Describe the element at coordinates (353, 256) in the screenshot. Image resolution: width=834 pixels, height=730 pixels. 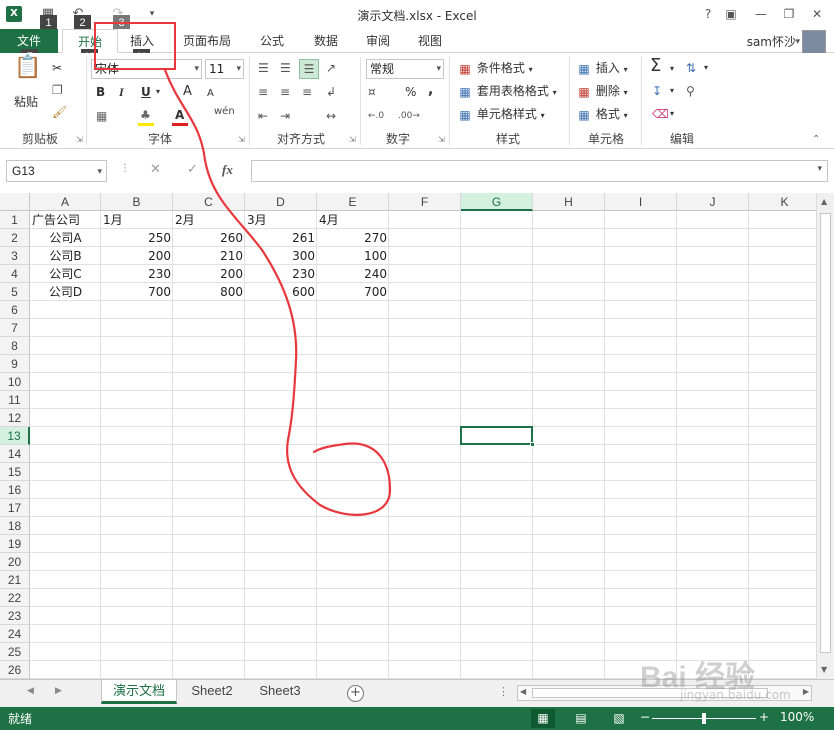
I see `value-cell: 100` at that location.